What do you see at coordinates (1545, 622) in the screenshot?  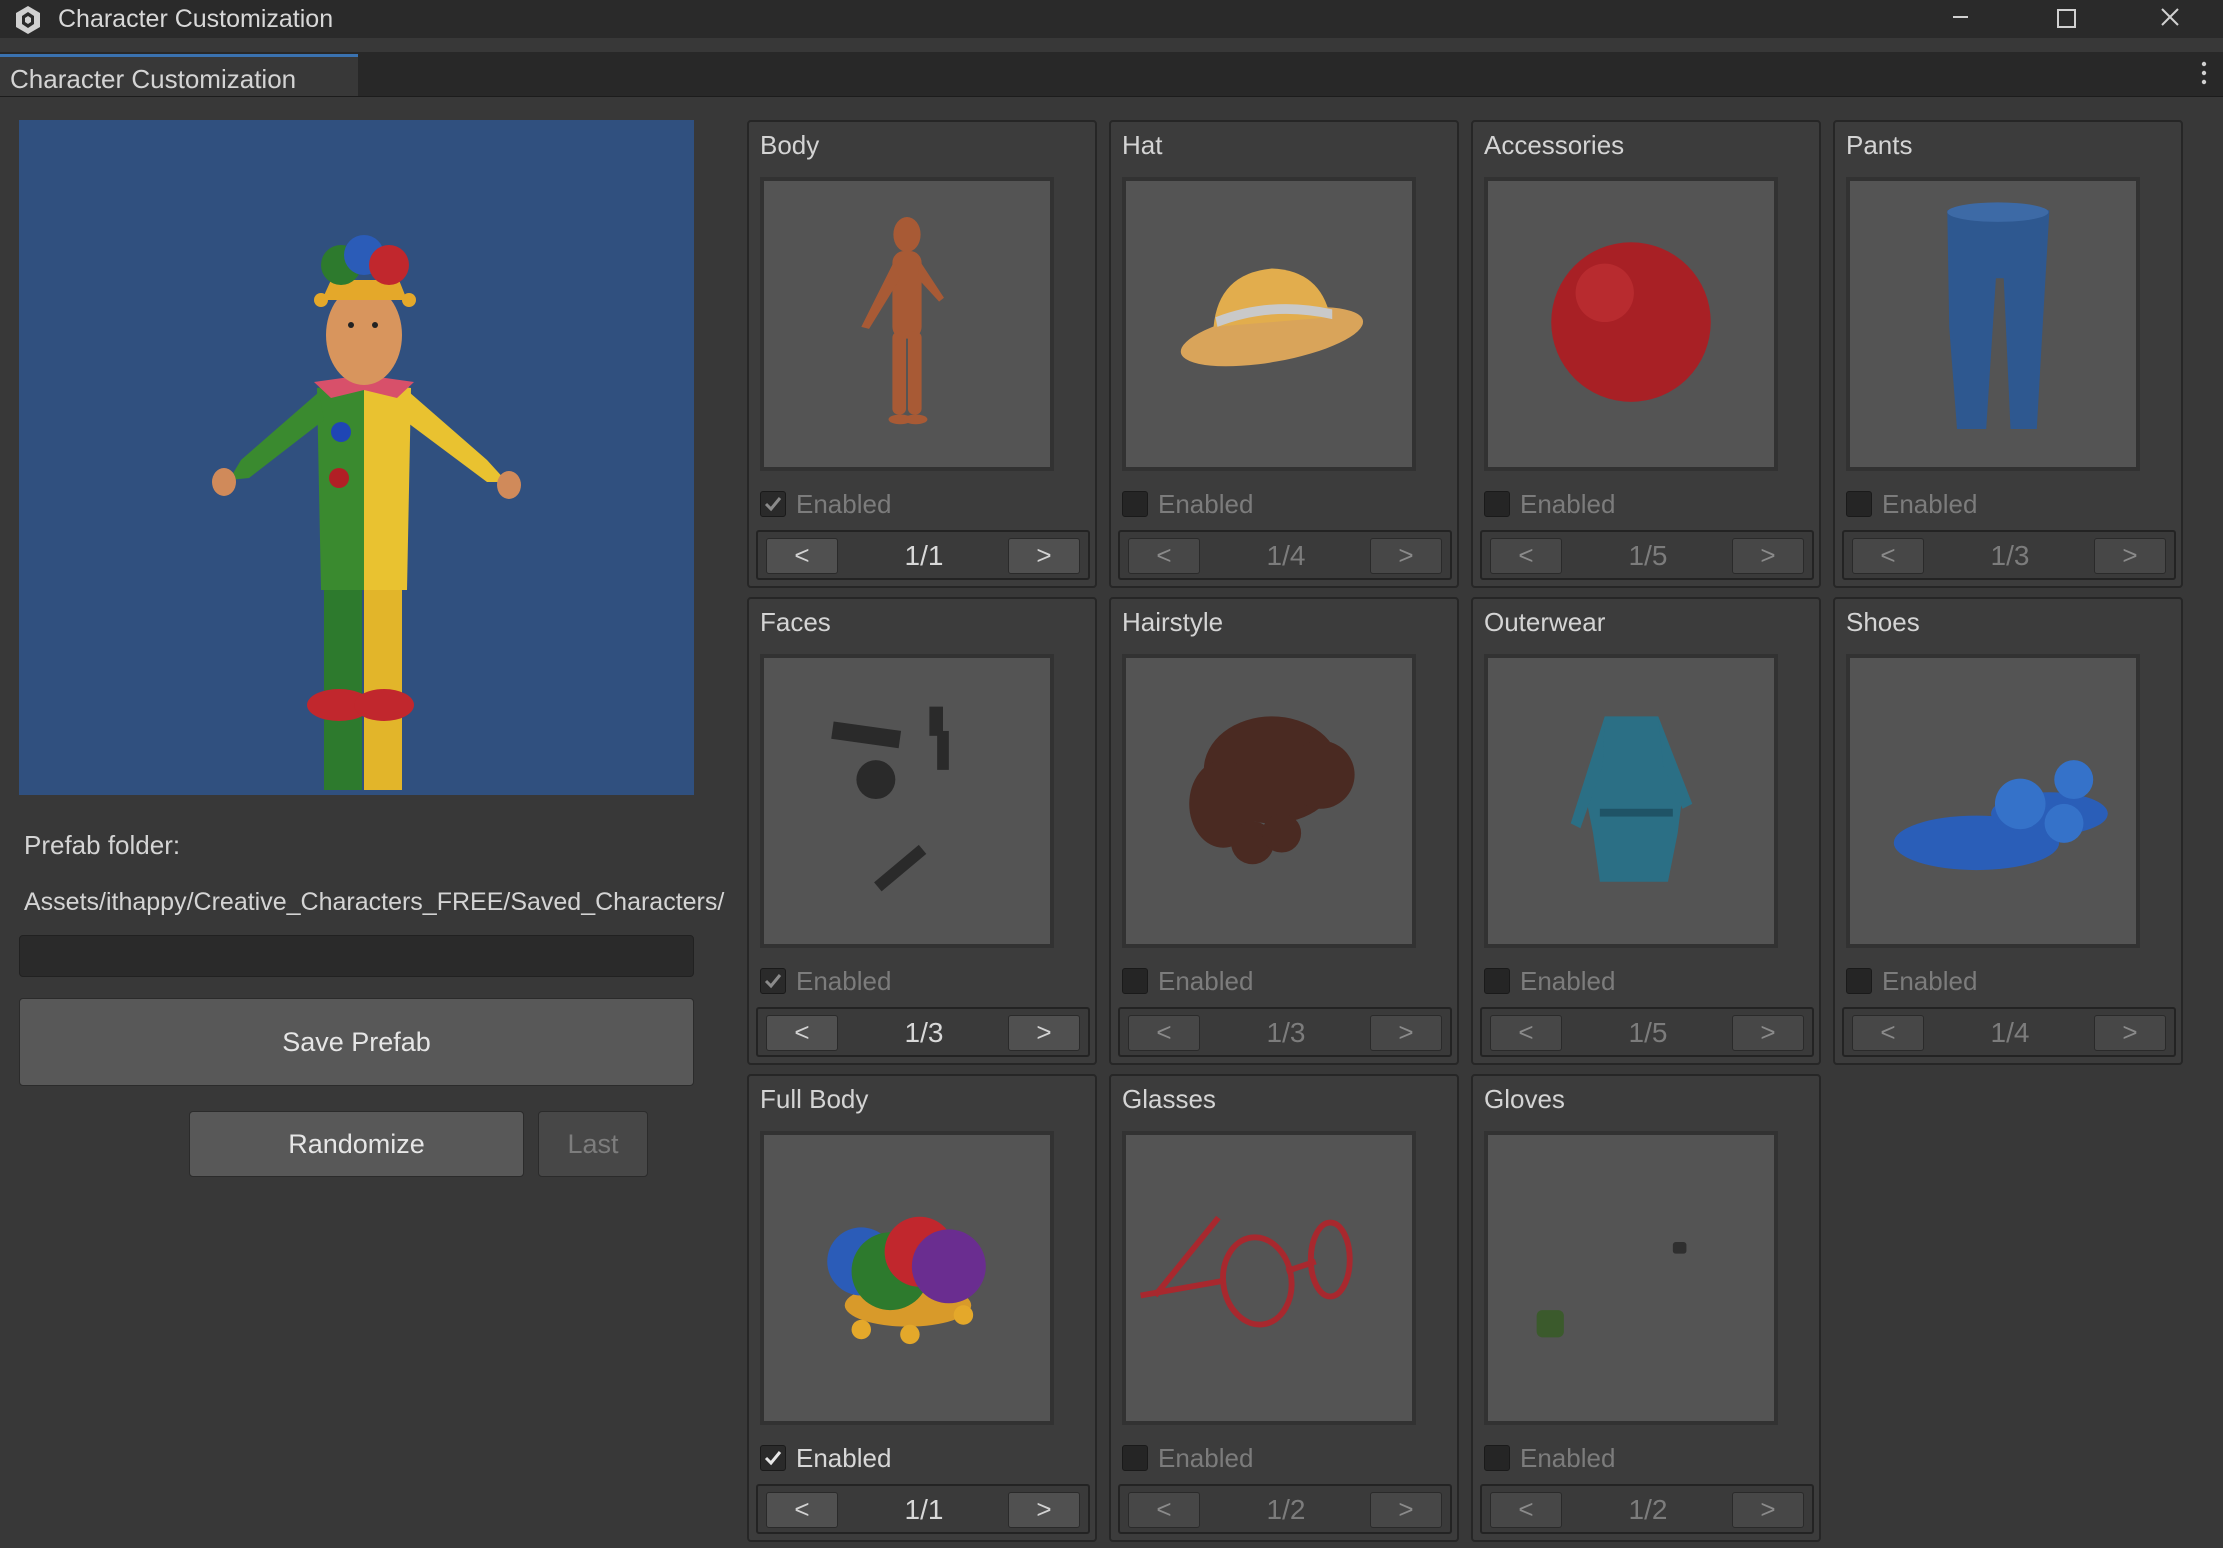 I see `slot-title: Outerwear` at bounding box center [1545, 622].